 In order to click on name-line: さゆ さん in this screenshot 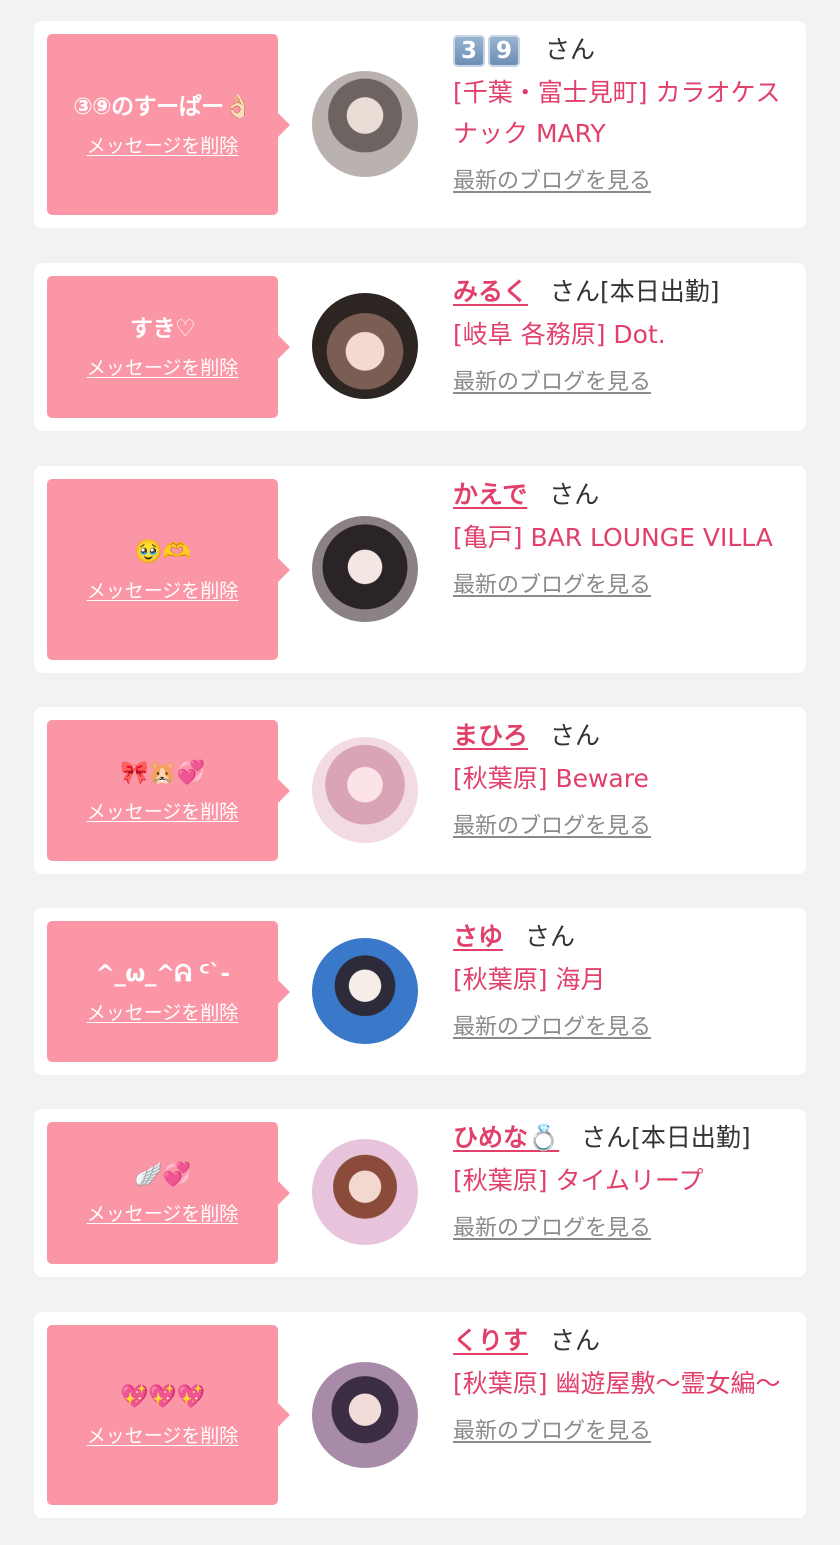, I will do `click(625, 937)`.